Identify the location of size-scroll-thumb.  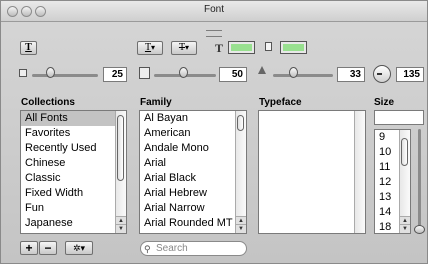
(404, 152).